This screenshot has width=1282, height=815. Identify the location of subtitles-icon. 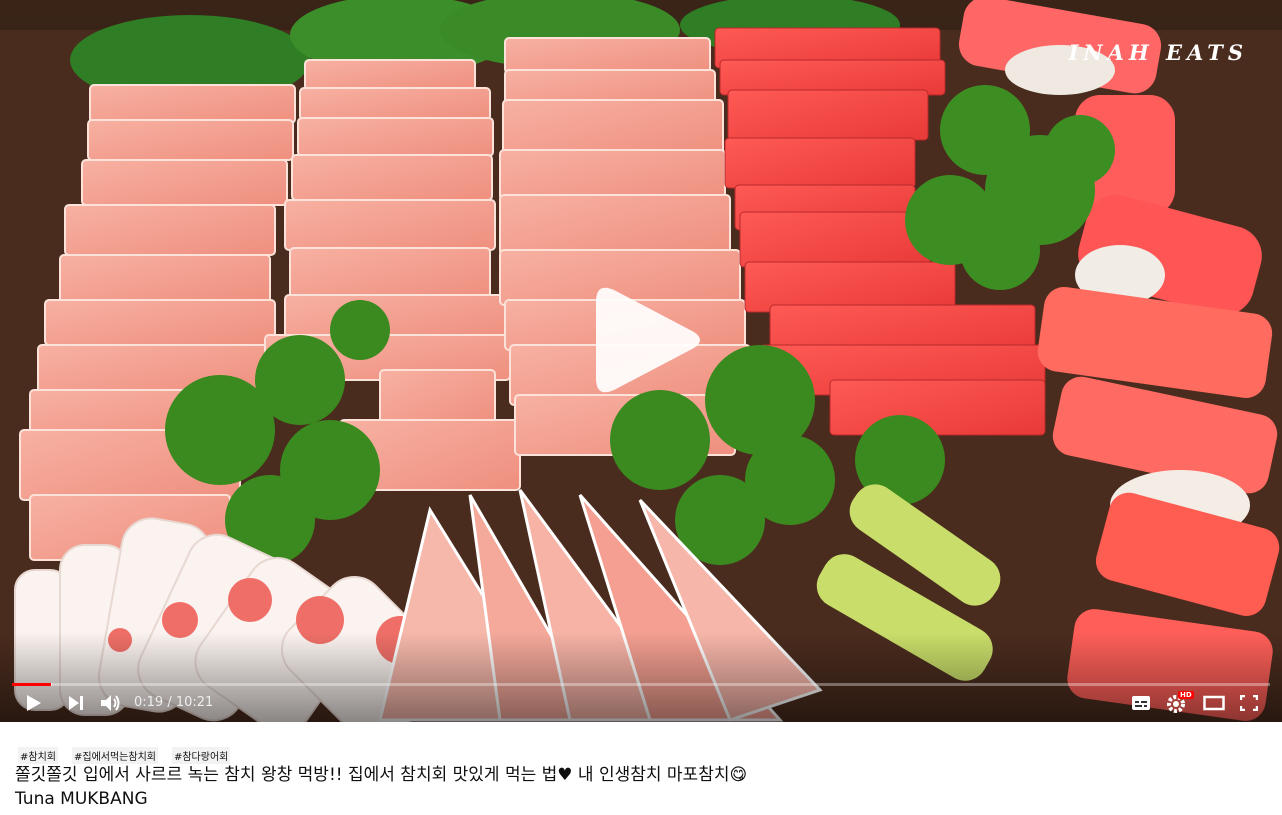
(1141, 703).